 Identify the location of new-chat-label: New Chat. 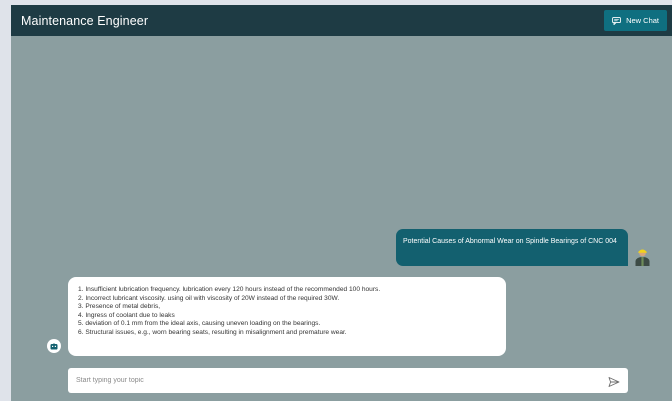
(642, 20).